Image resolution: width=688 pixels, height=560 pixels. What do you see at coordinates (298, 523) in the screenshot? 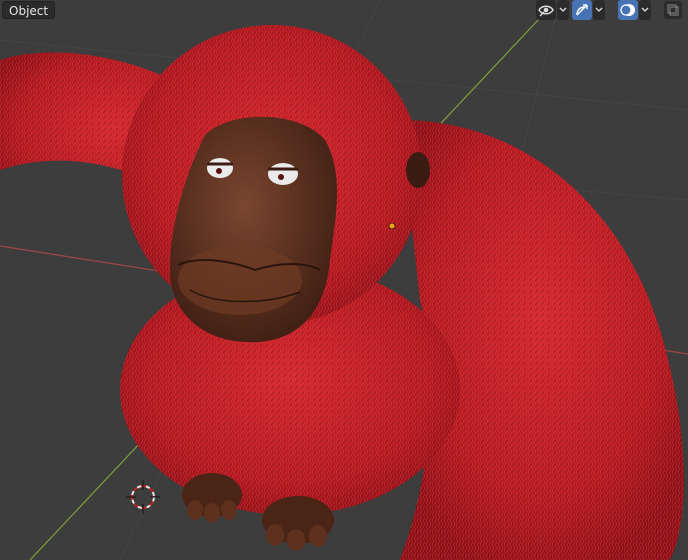
I see `right-foot` at bounding box center [298, 523].